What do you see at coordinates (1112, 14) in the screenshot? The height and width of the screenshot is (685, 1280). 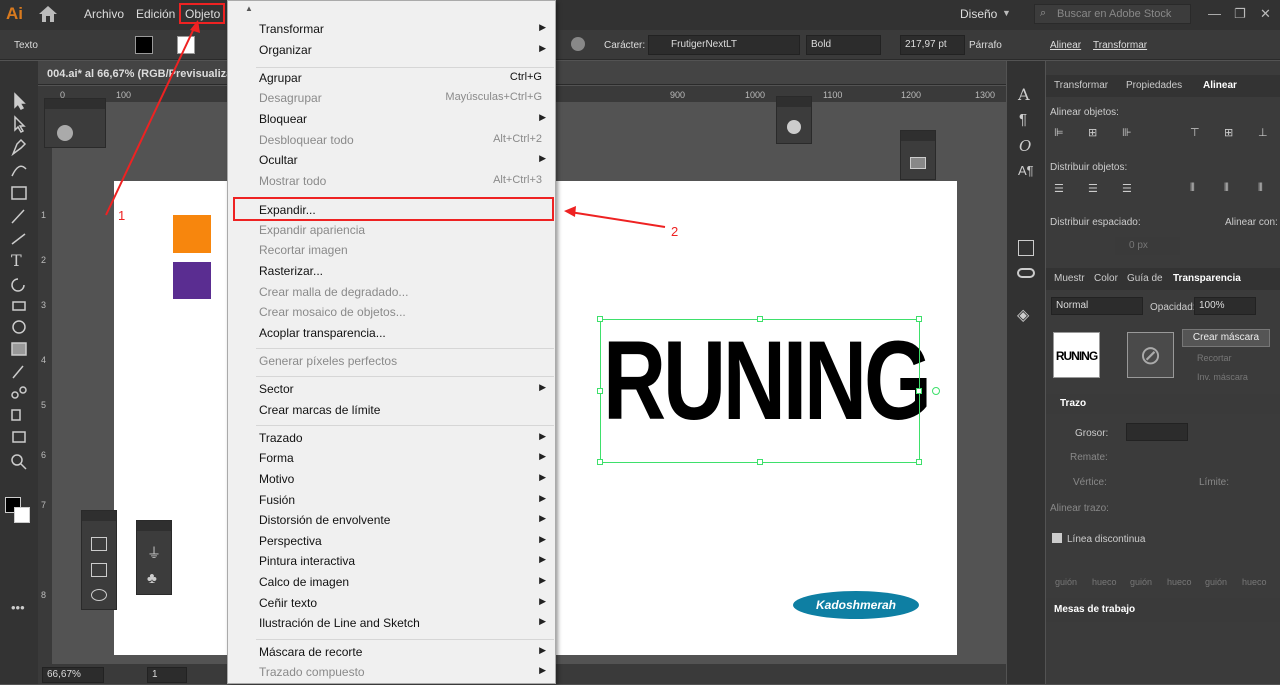 I see `stock-search-input: Buscar en Adobe Stock` at bounding box center [1112, 14].